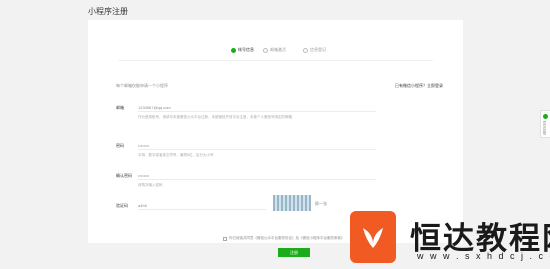 The width and height of the screenshot is (550, 269). I want to click on password-label: 密码, so click(120, 145).